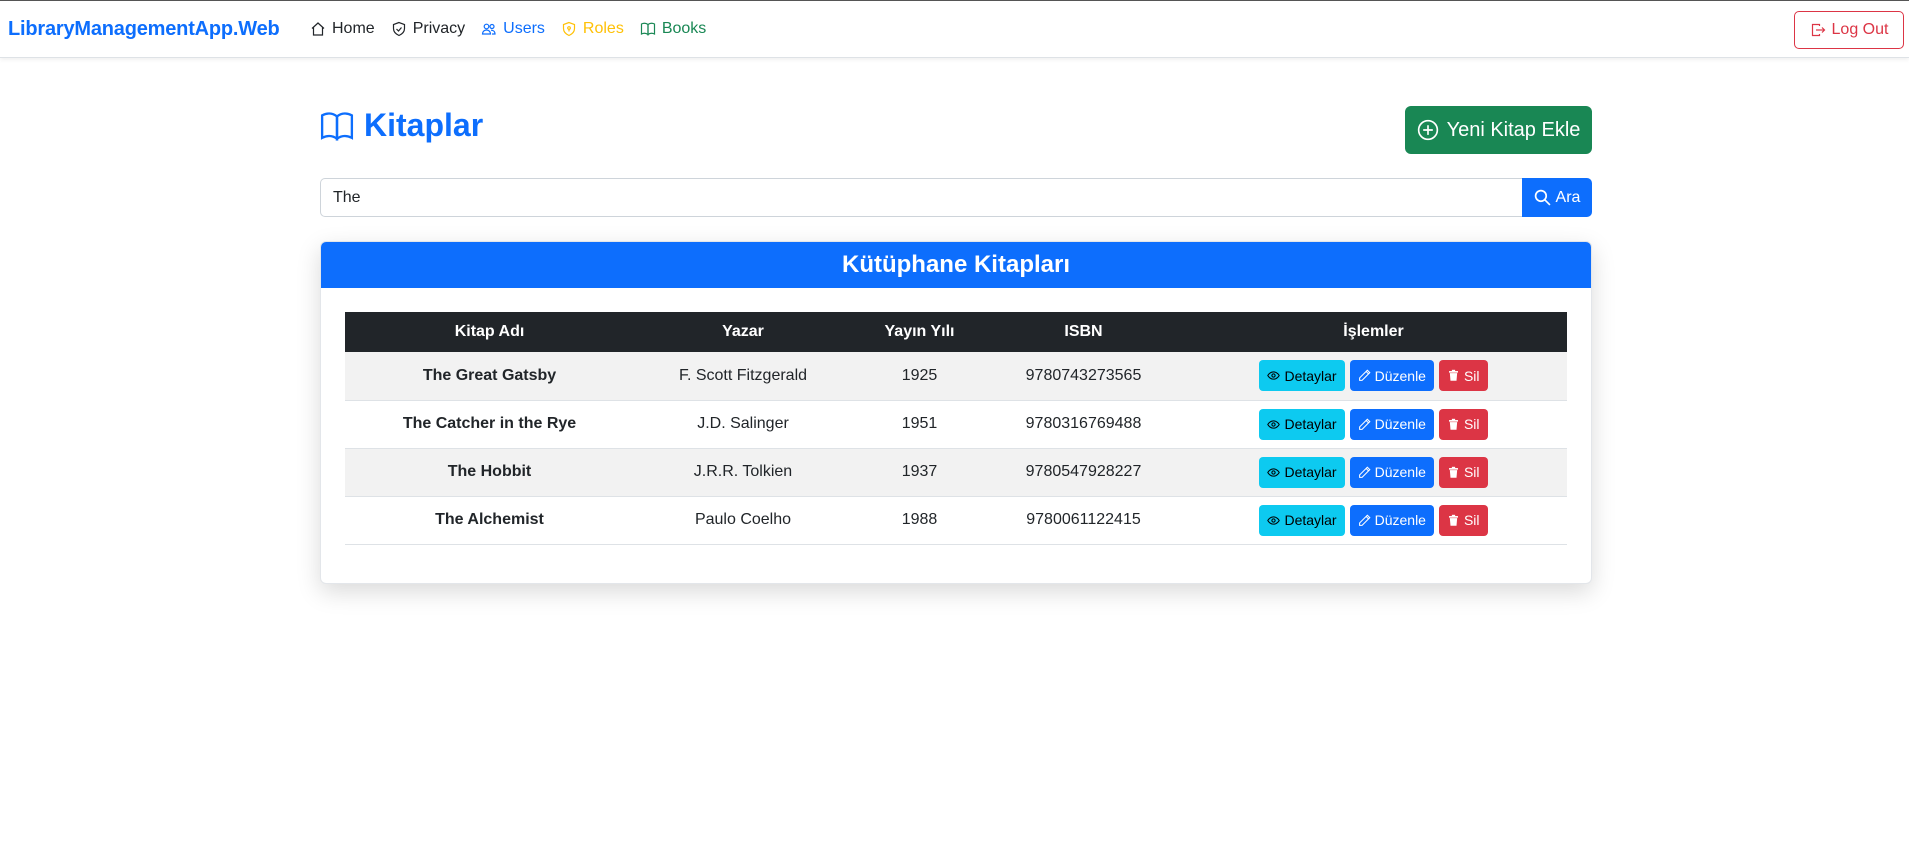  Describe the element at coordinates (921, 197) in the screenshot. I see `search-input` at that location.